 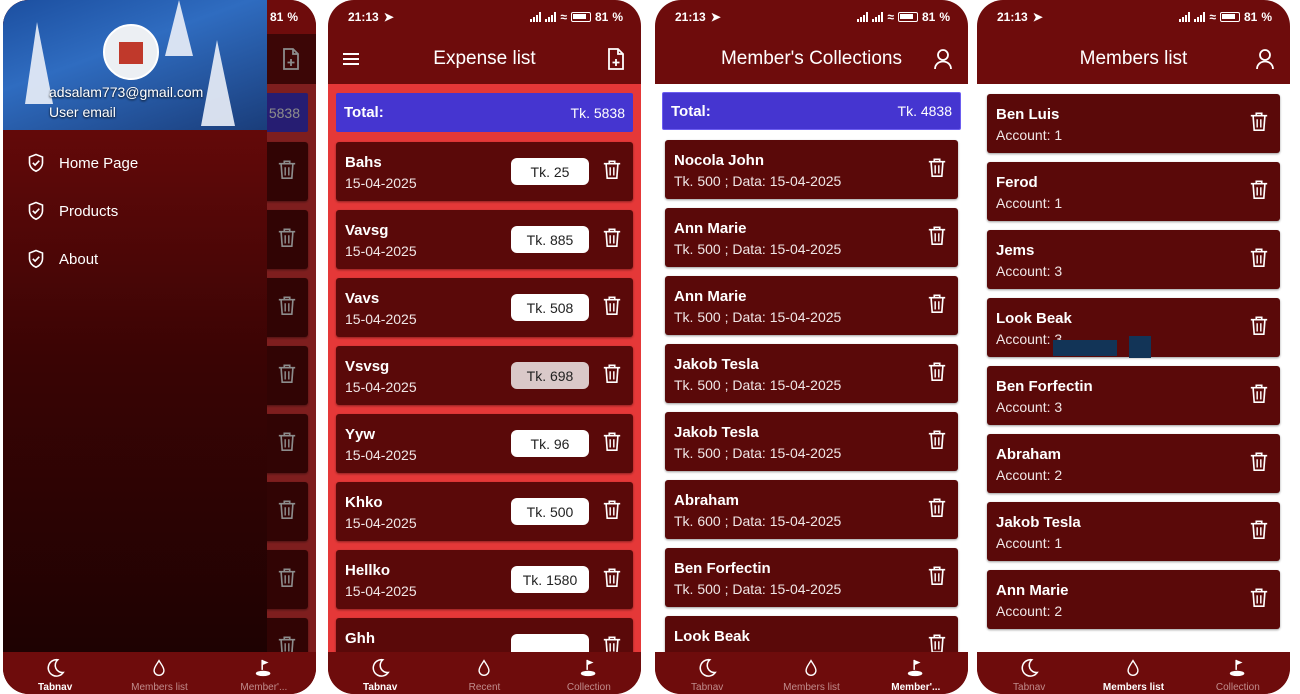 What do you see at coordinates (484, 375) in the screenshot?
I see `list-item: Vsvsg 15-04-2025 Tk. 698` at bounding box center [484, 375].